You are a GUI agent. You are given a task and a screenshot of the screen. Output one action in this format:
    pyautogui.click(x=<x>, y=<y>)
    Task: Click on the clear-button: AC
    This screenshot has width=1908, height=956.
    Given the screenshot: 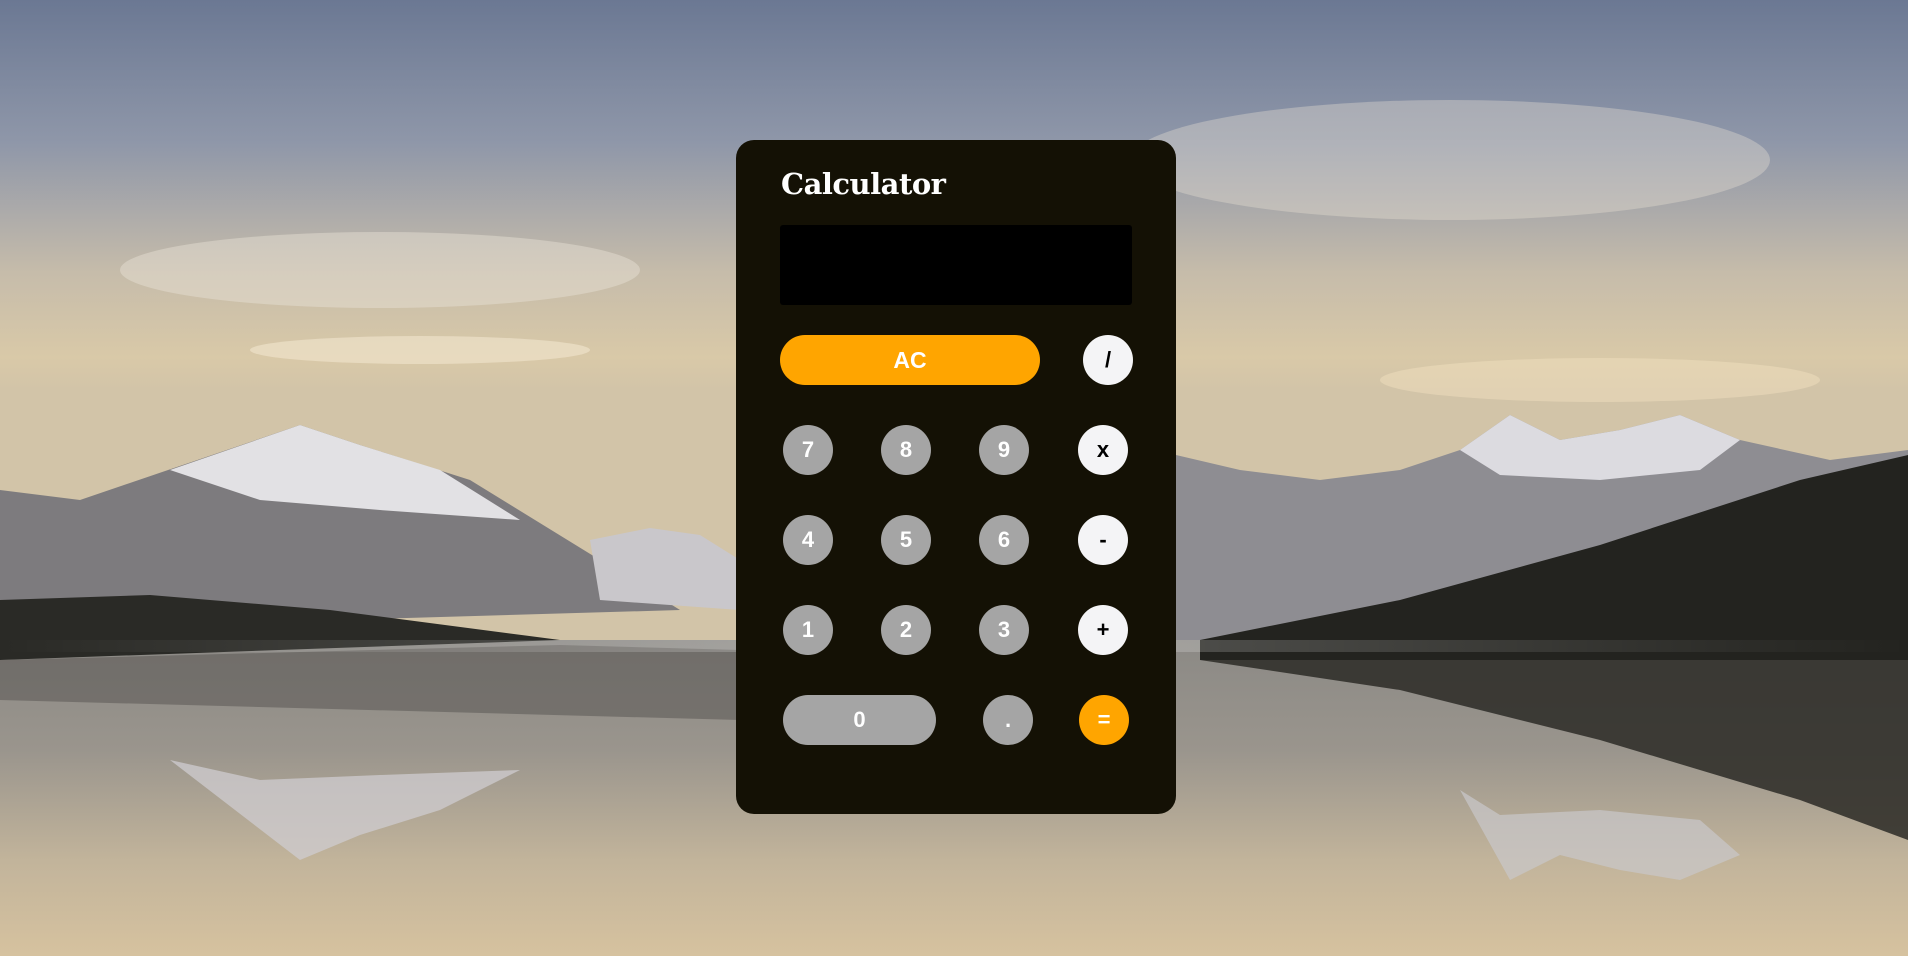 What is the action you would take?
    pyautogui.click(x=910, y=360)
    